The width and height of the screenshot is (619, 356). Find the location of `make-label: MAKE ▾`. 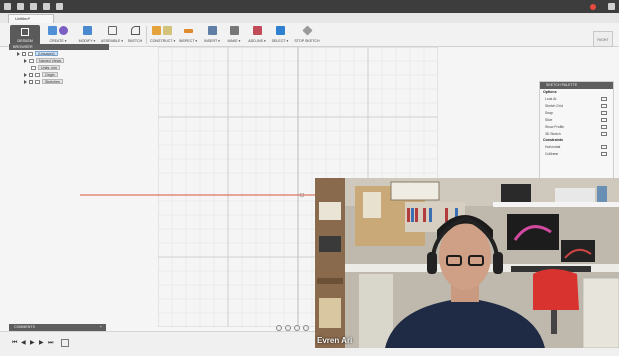

make-label: MAKE ▾ is located at coordinates (234, 41).